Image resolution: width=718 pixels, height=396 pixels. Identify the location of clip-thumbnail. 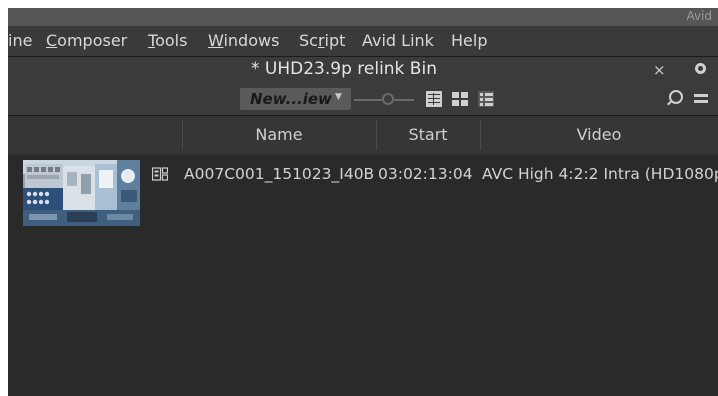
(81, 193).